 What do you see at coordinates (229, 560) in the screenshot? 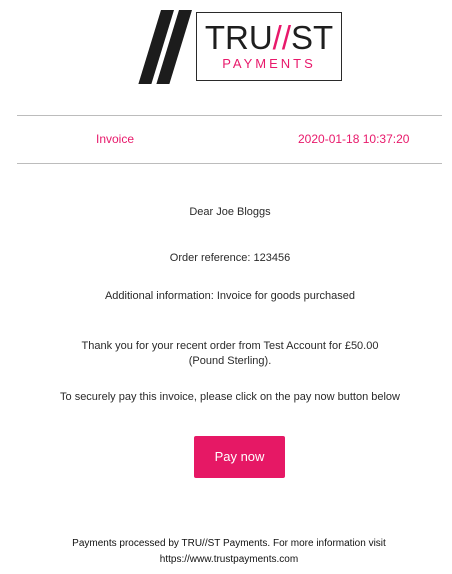
I see `footer-link: https://www.trustpayments.com` at bounding box center [229, 560].